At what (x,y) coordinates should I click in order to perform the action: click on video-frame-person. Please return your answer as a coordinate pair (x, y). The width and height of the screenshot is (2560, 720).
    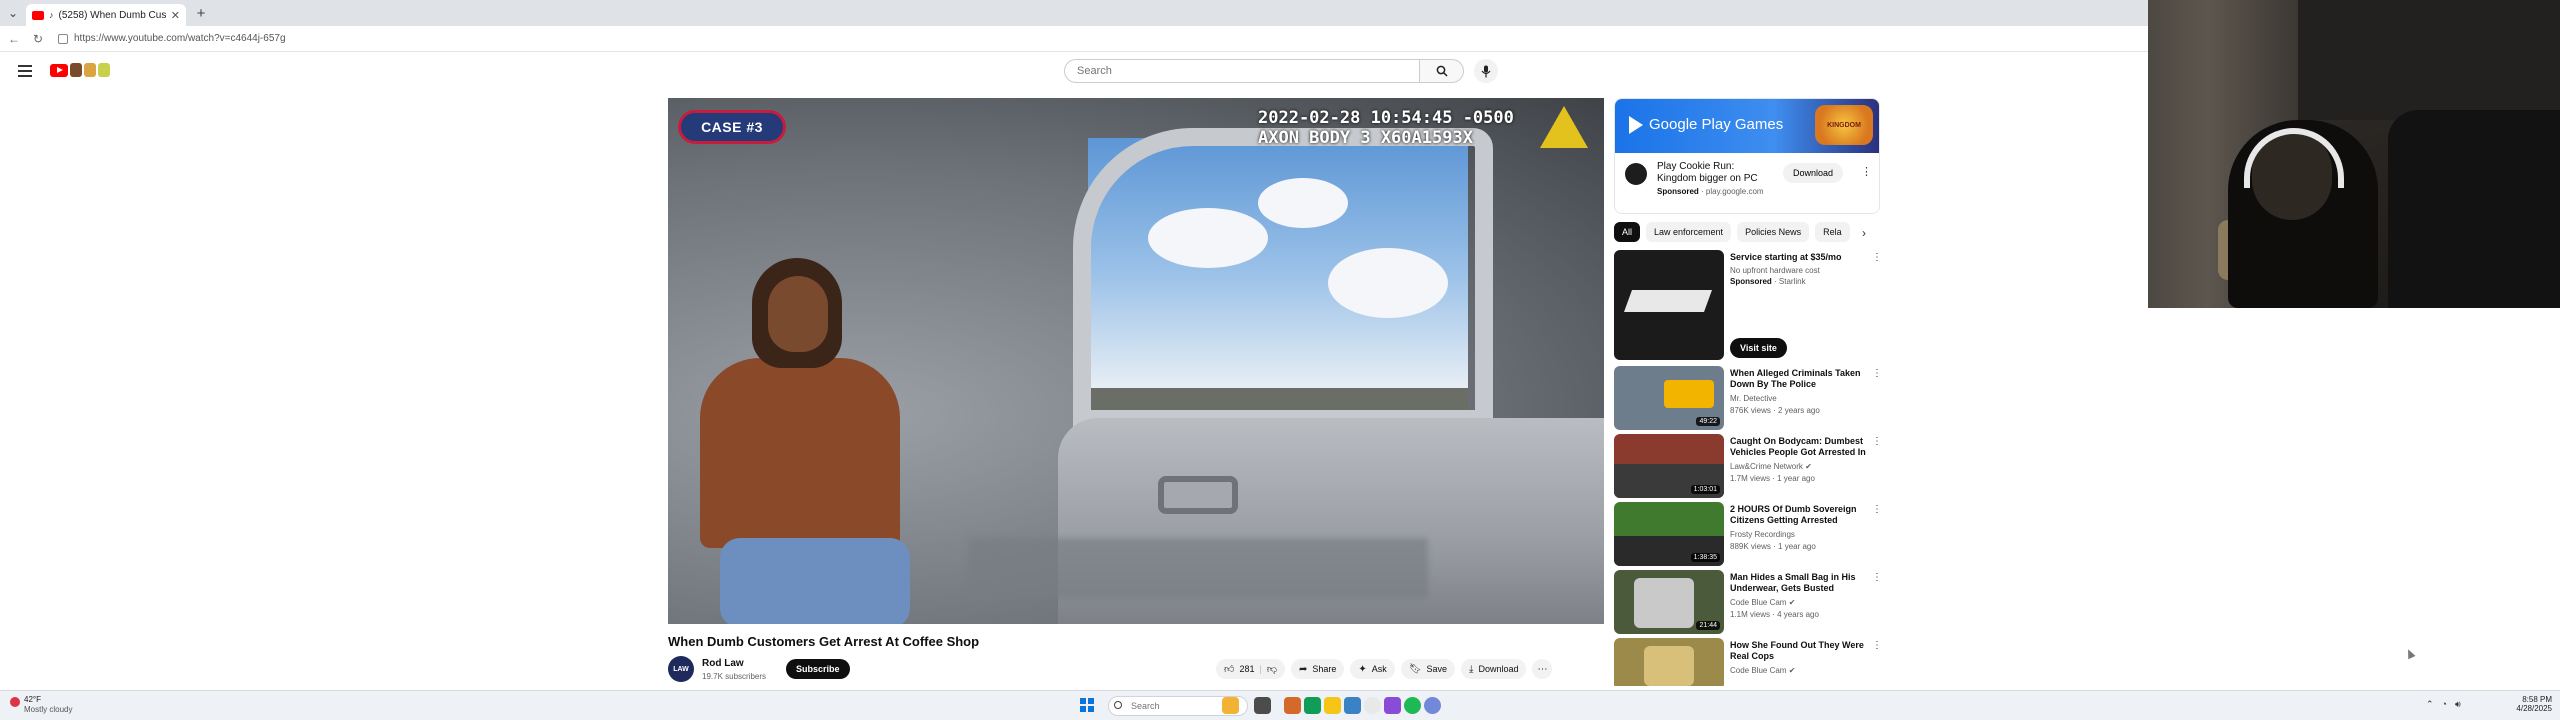
    Looking at the image, I should click on (800, 436).